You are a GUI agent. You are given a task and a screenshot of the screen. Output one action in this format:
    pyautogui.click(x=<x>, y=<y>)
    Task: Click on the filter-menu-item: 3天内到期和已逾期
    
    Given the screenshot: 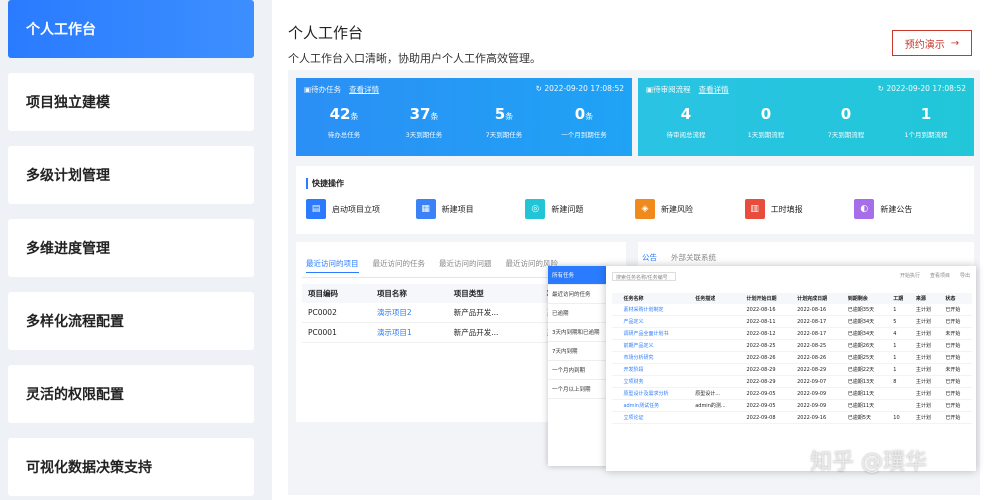 What is the action you would take?
    pyautogui.click(x=578, y=332)
    